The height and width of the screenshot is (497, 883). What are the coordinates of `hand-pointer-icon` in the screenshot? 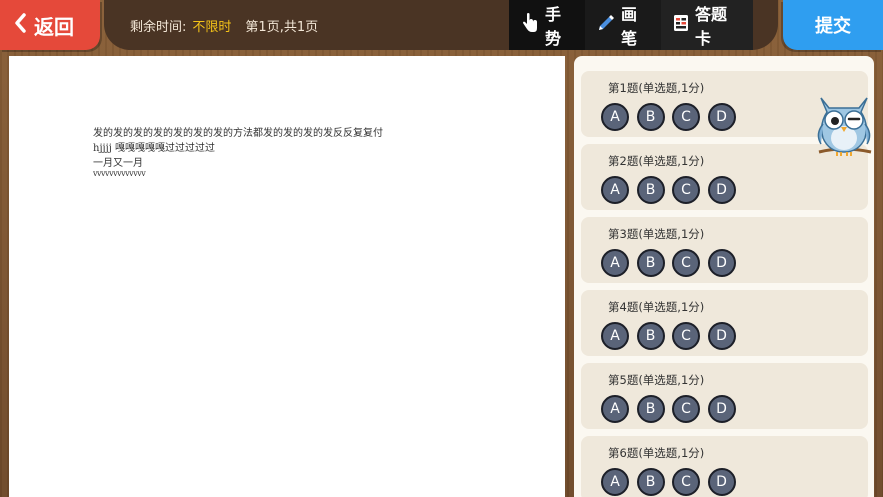 It's located at (530, 25).